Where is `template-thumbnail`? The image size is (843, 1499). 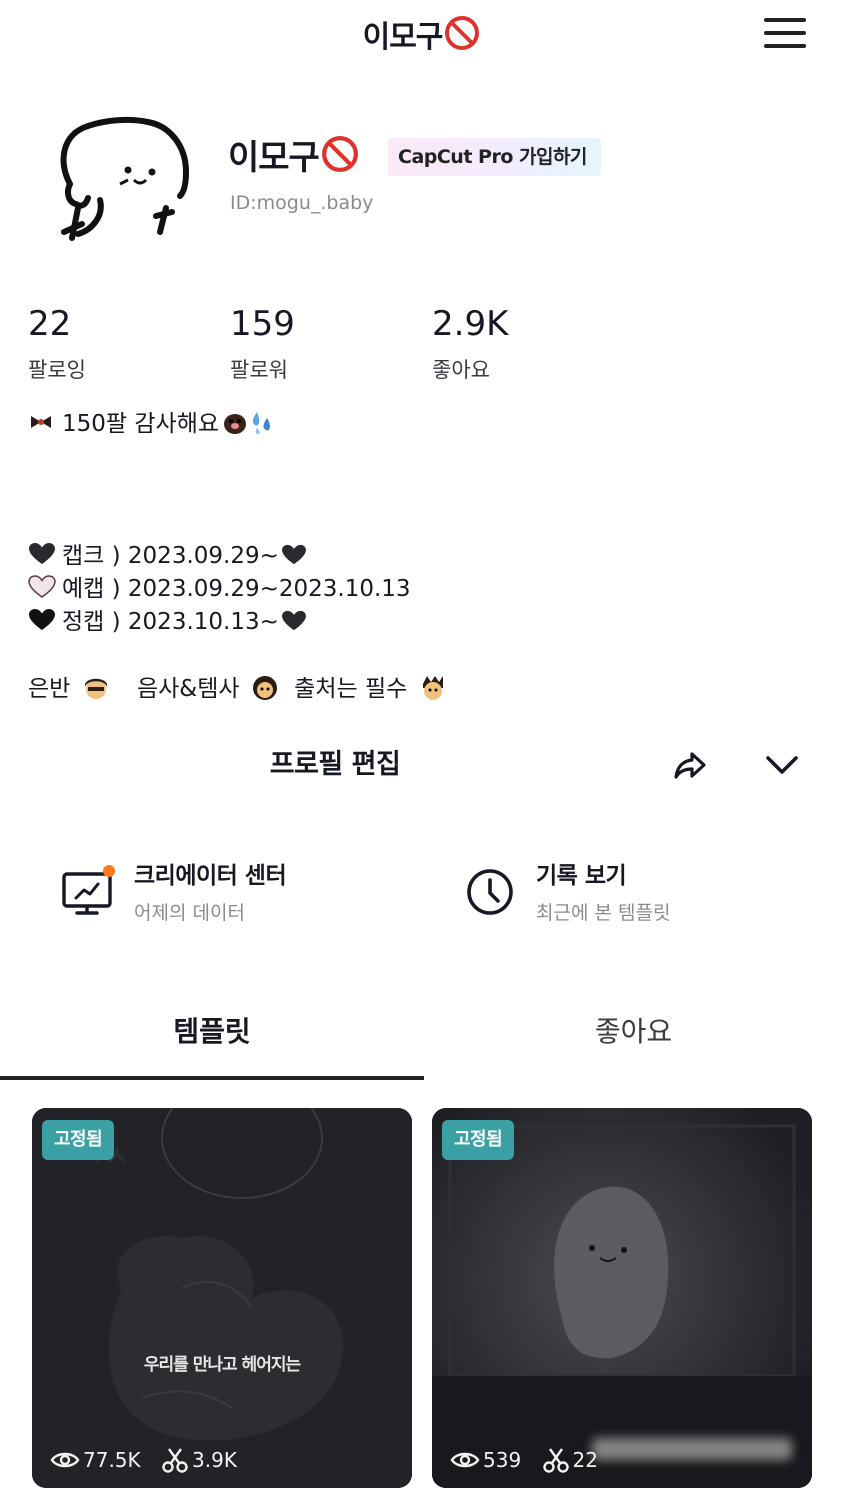 template-thumbnail is located at coordinates (622, 1298).